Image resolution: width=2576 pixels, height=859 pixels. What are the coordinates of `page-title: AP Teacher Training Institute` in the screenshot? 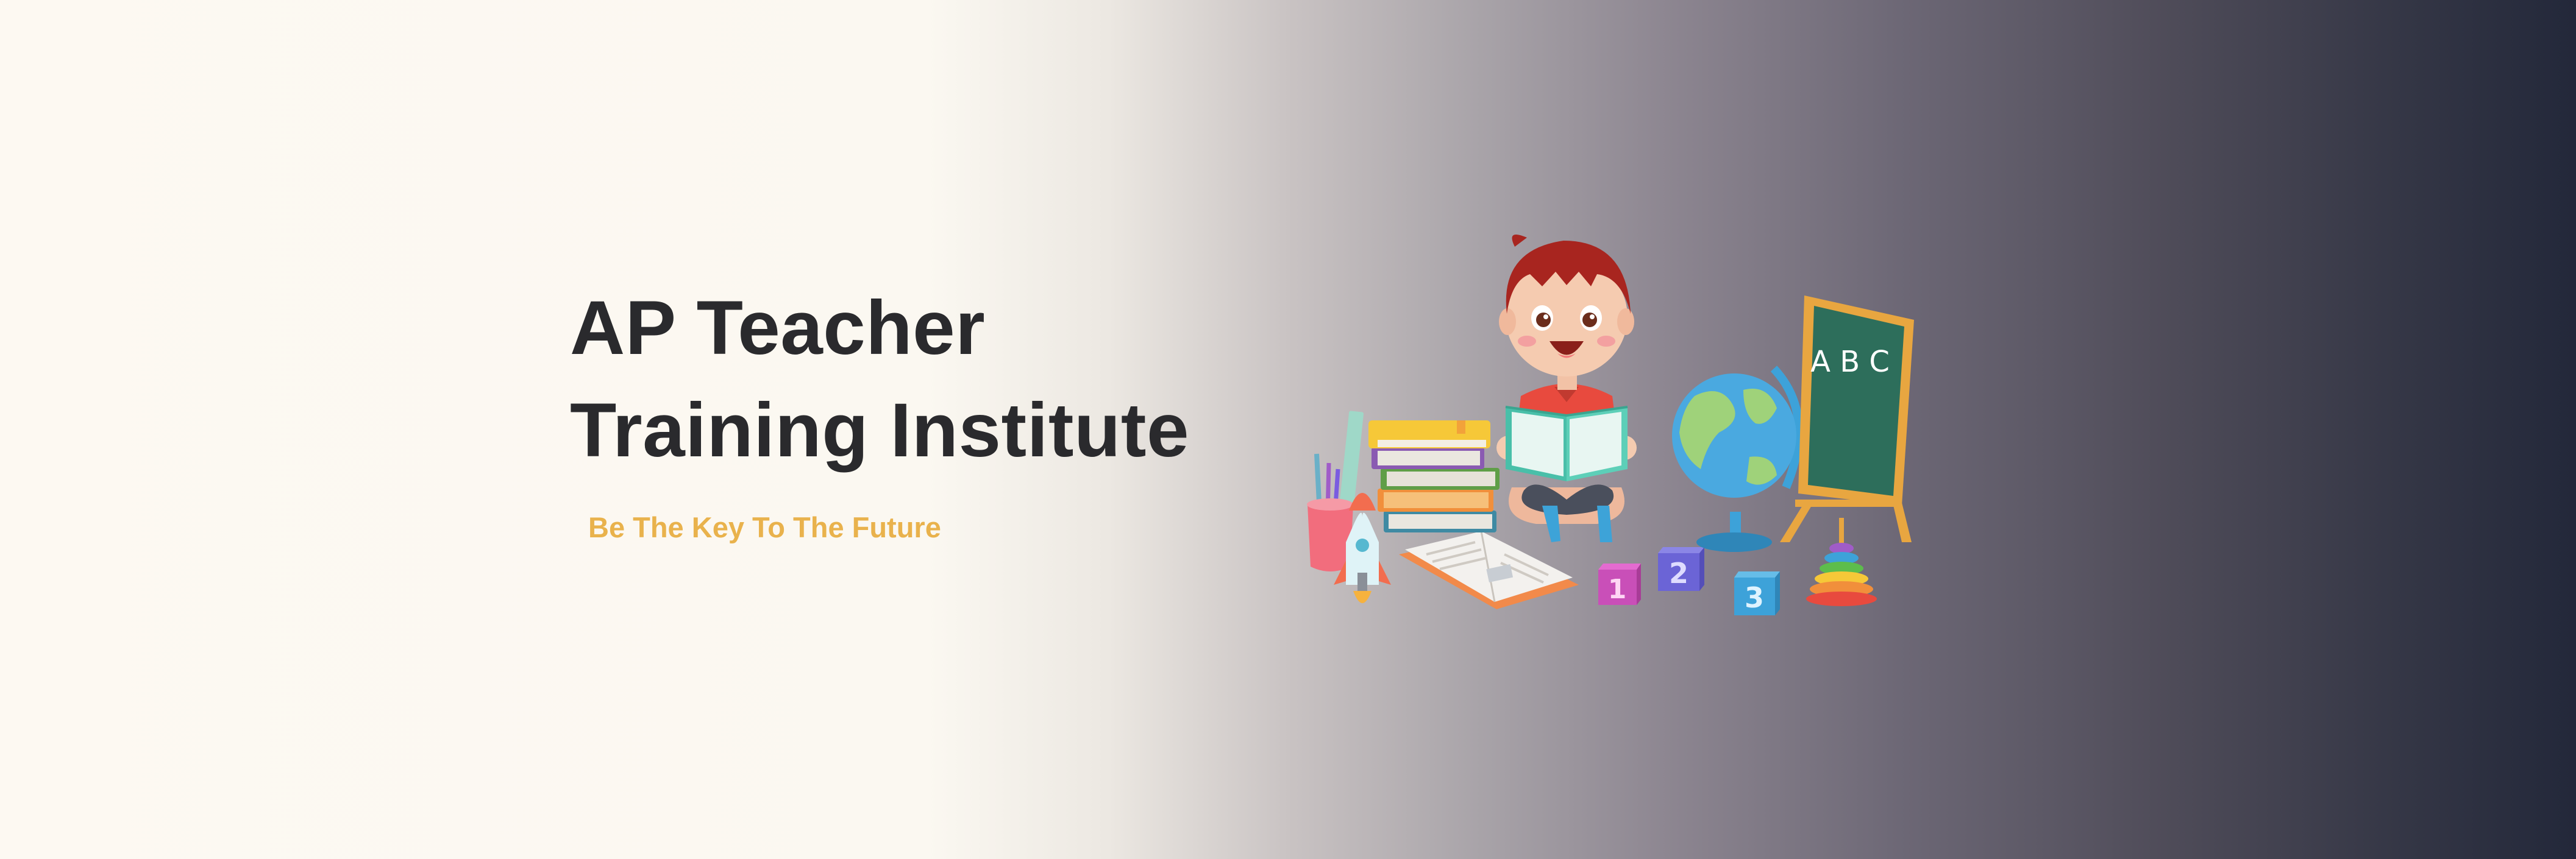 It's located at (879, 379).